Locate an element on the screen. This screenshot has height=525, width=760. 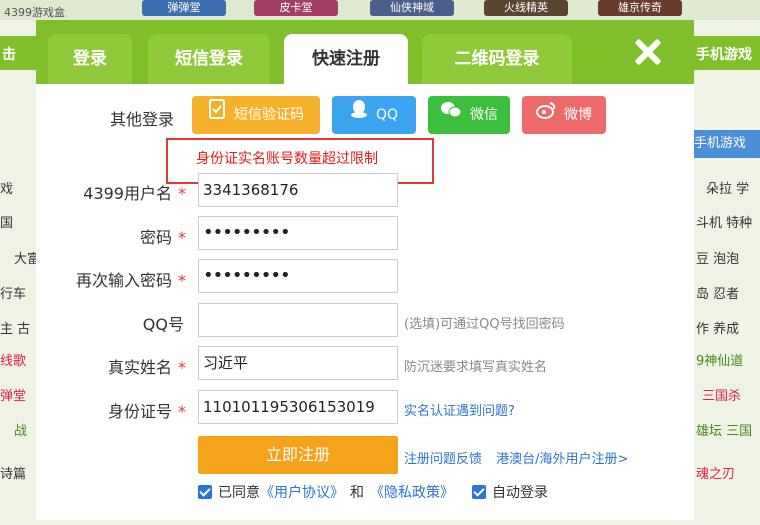
bg-left-item: 诗篇 is located at coordinates (13, 472).